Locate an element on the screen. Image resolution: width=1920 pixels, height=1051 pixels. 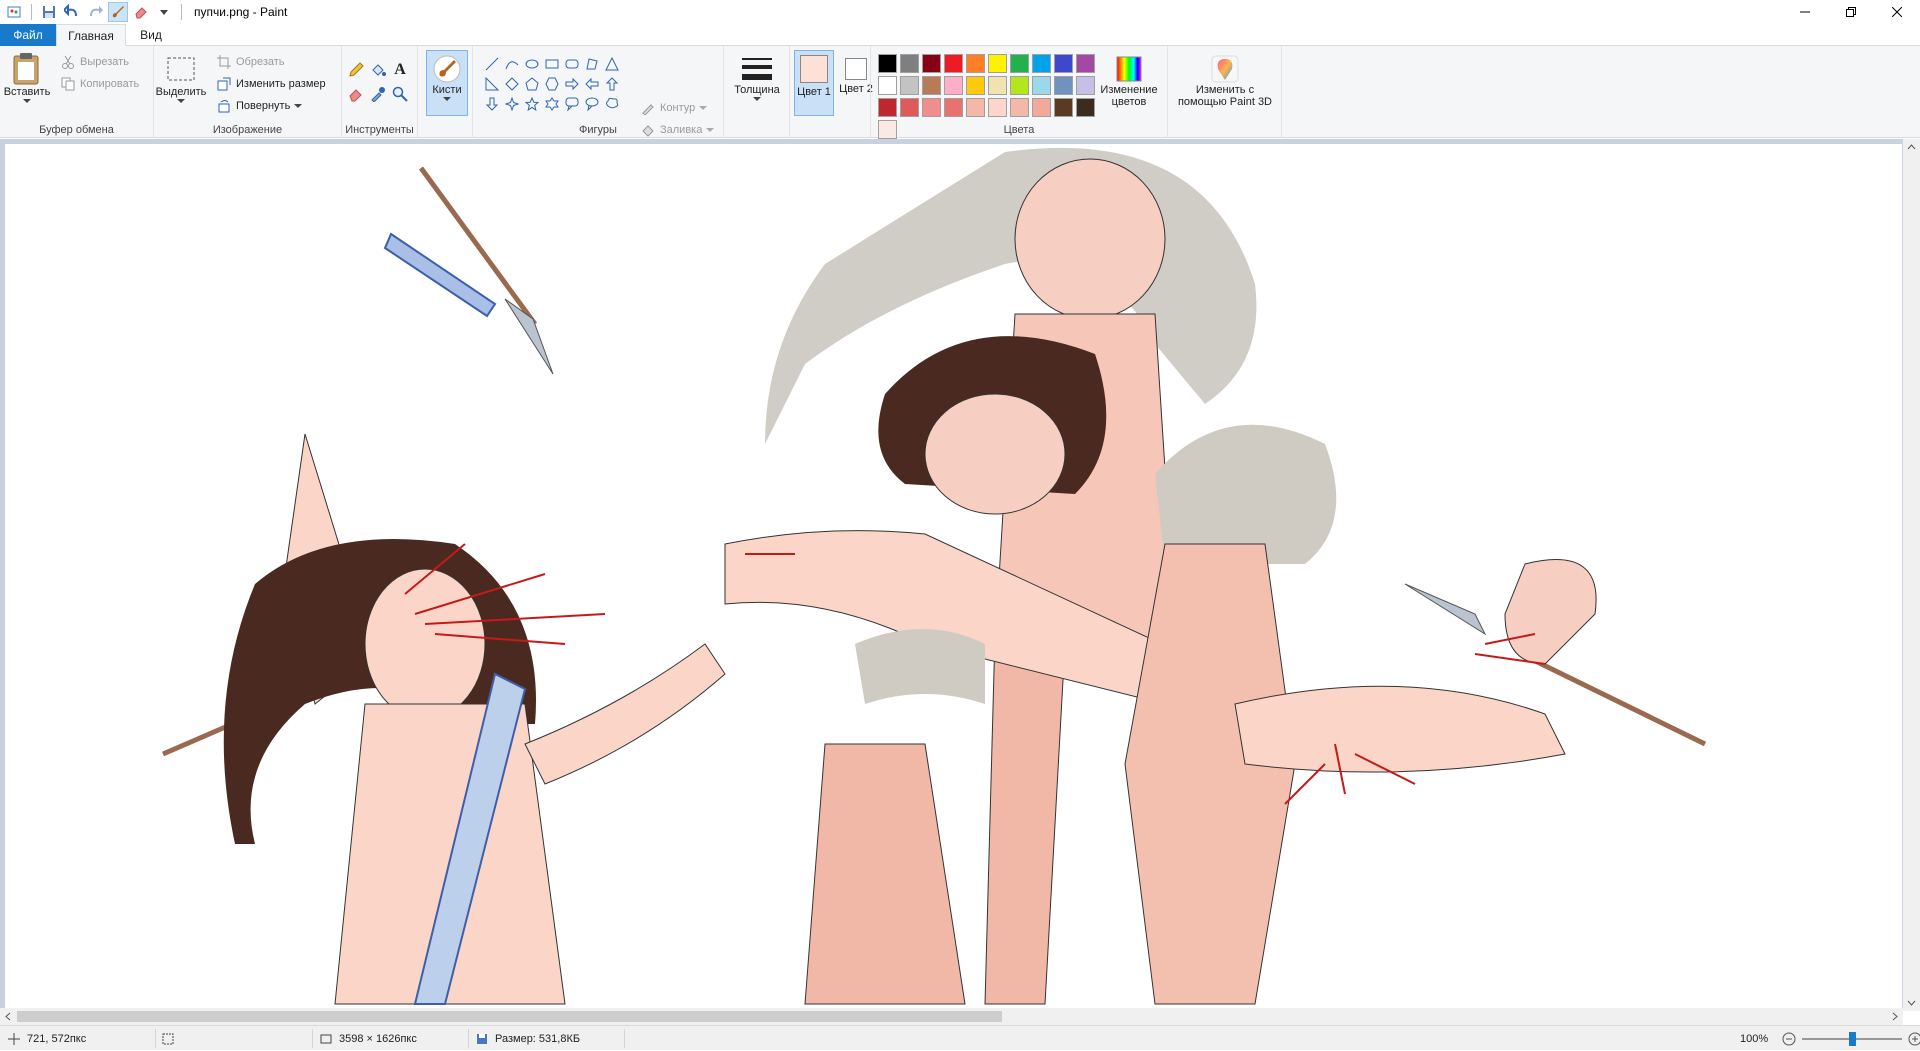
thickness-button: Толщина is located at coordinates (757, 78).